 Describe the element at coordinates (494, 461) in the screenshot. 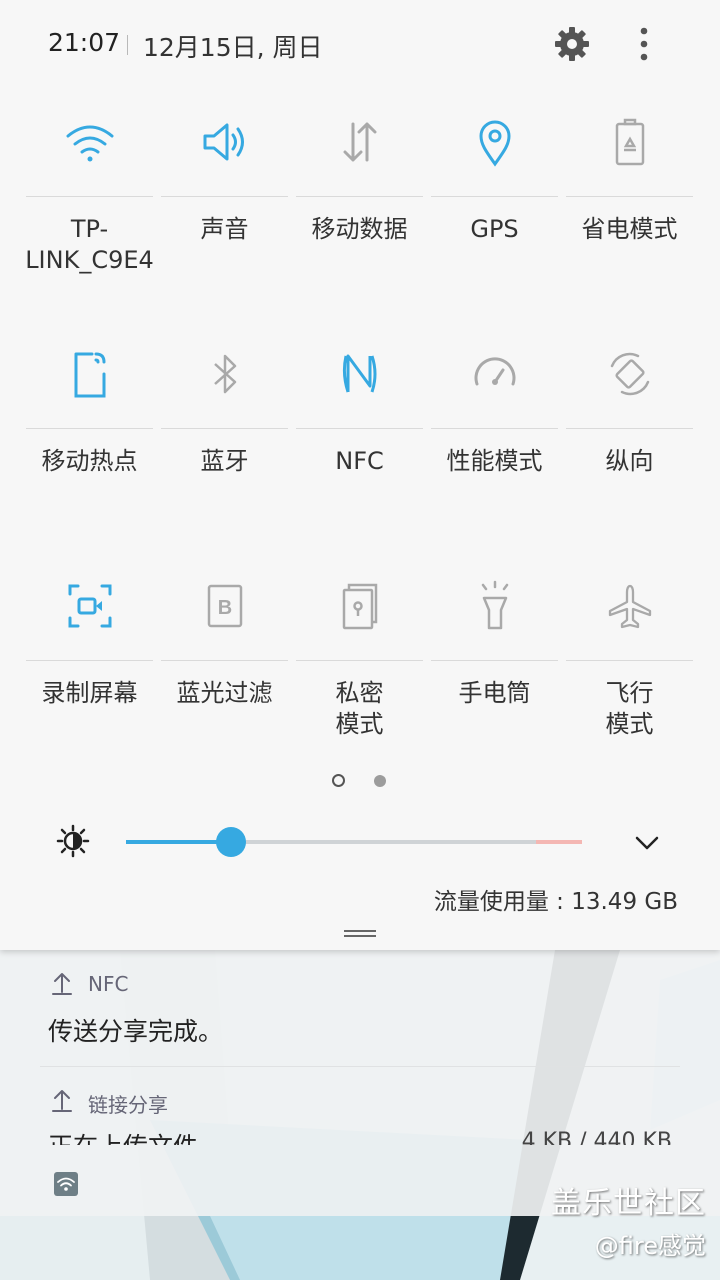

I see `tile-label: 性能模式` at that location.